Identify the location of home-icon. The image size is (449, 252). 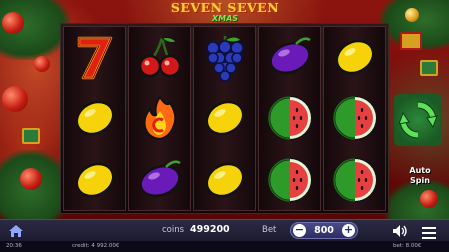
(16, 231).